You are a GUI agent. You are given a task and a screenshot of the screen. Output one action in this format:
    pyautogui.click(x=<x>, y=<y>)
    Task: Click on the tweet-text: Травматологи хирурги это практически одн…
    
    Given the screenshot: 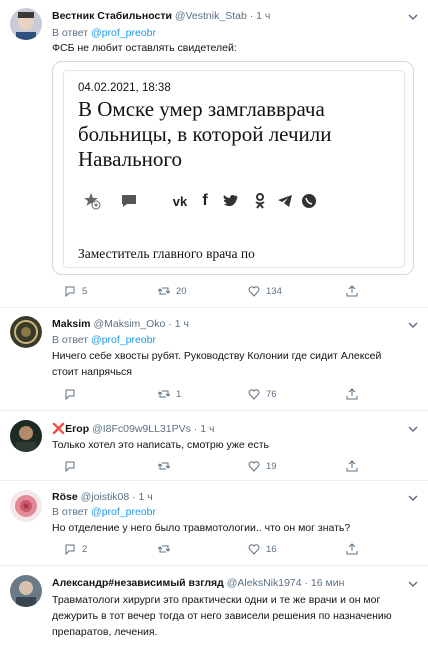 What is the action you would take?
    pyautogui.click(x=222, y=616)
    